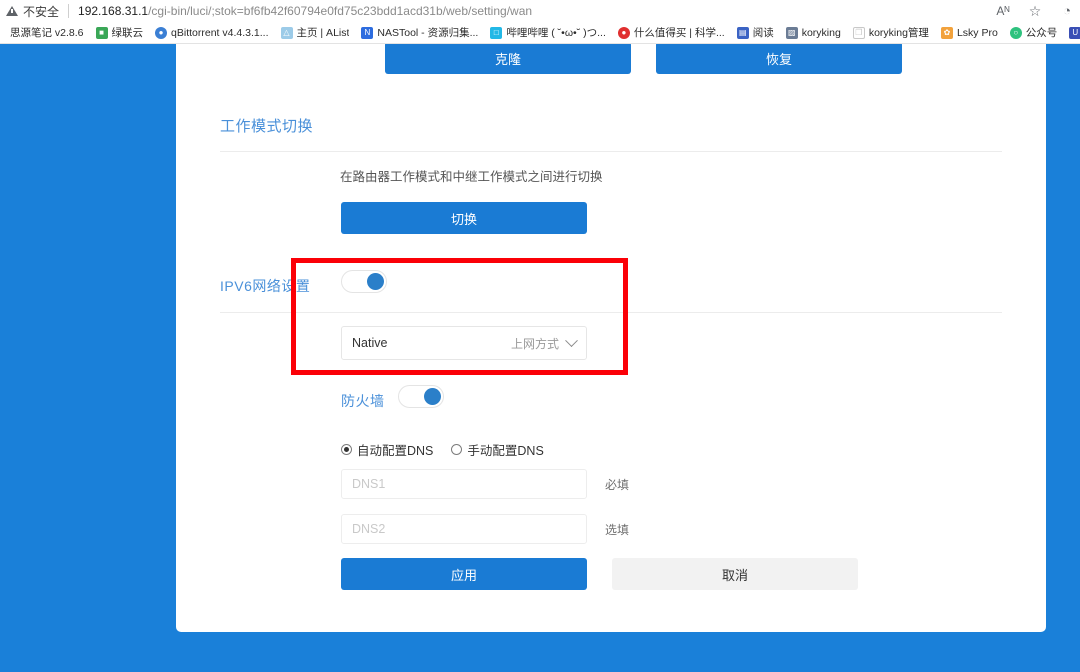  Describe the element at coordinates (821, 32) in the screenshot. I see `bookmark-label: koryking` at that location.